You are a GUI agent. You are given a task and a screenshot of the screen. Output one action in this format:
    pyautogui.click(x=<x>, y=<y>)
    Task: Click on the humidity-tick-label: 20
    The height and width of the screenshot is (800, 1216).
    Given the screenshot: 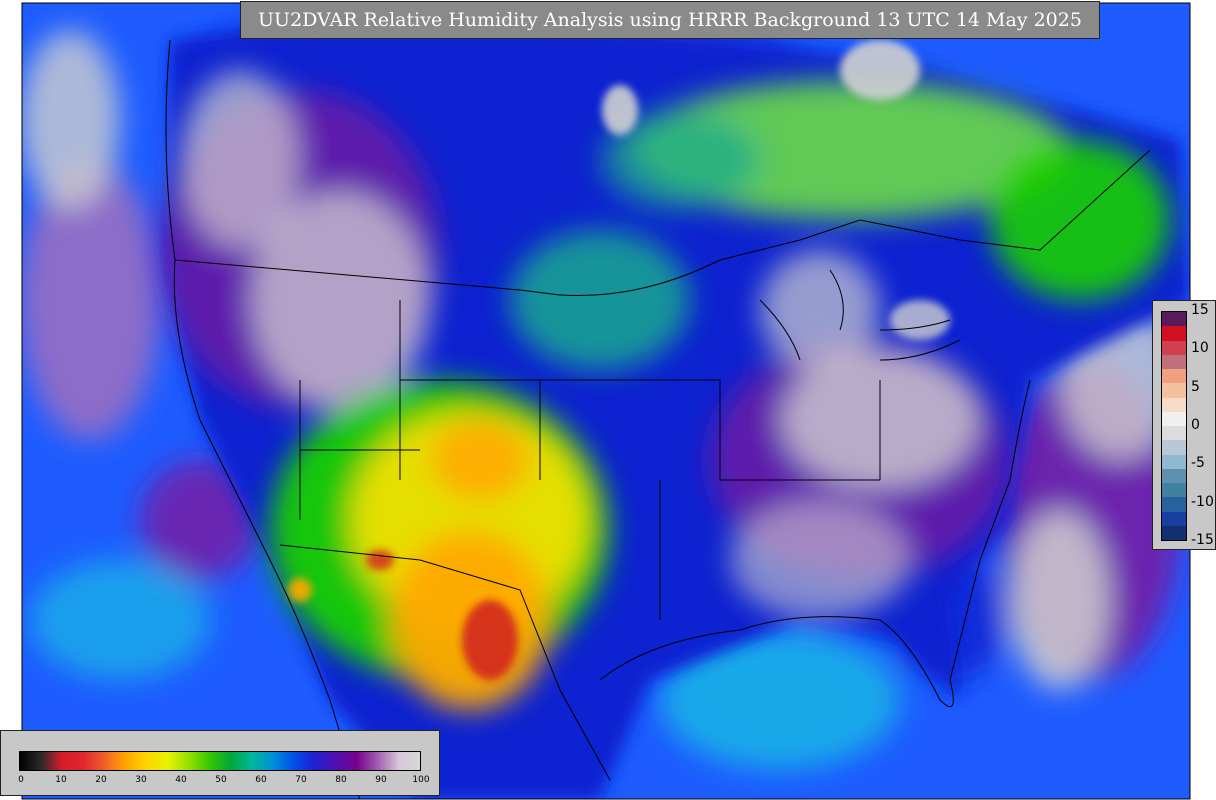 What is the action you would take?
    pyautogui.click(x=101, y=780)
    